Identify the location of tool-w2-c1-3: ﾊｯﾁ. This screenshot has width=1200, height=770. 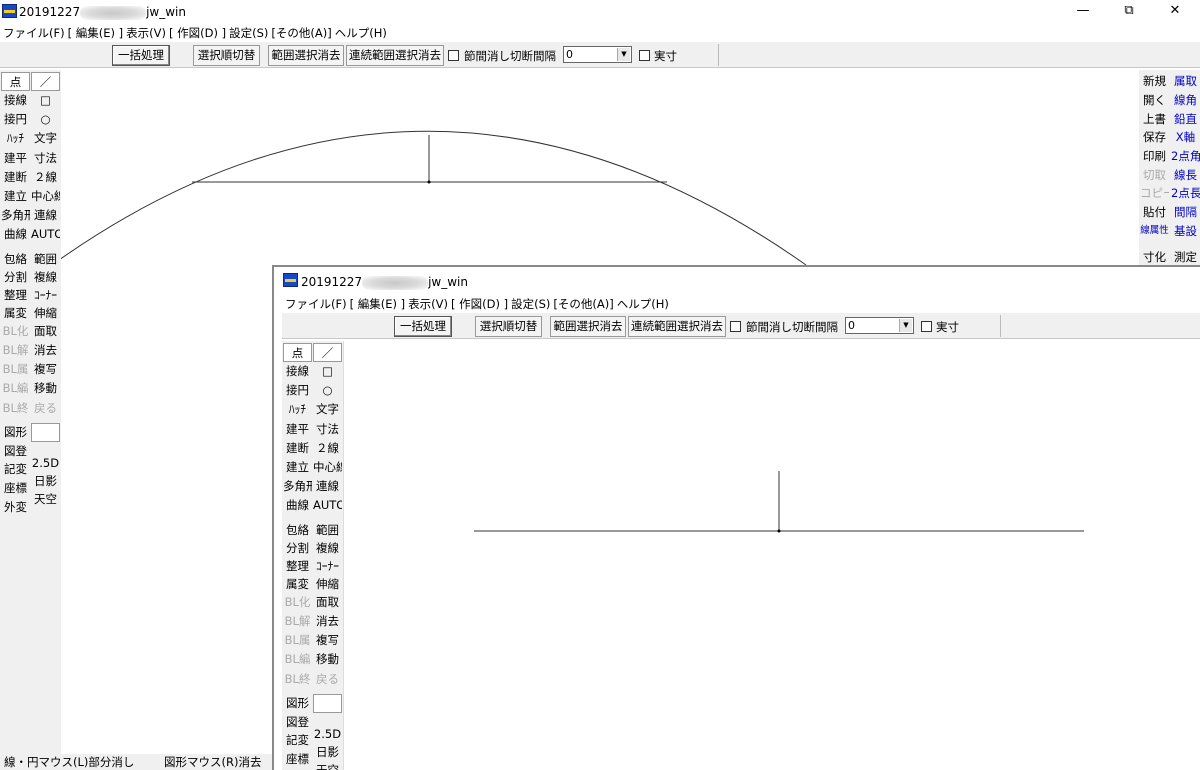
(297, 409).